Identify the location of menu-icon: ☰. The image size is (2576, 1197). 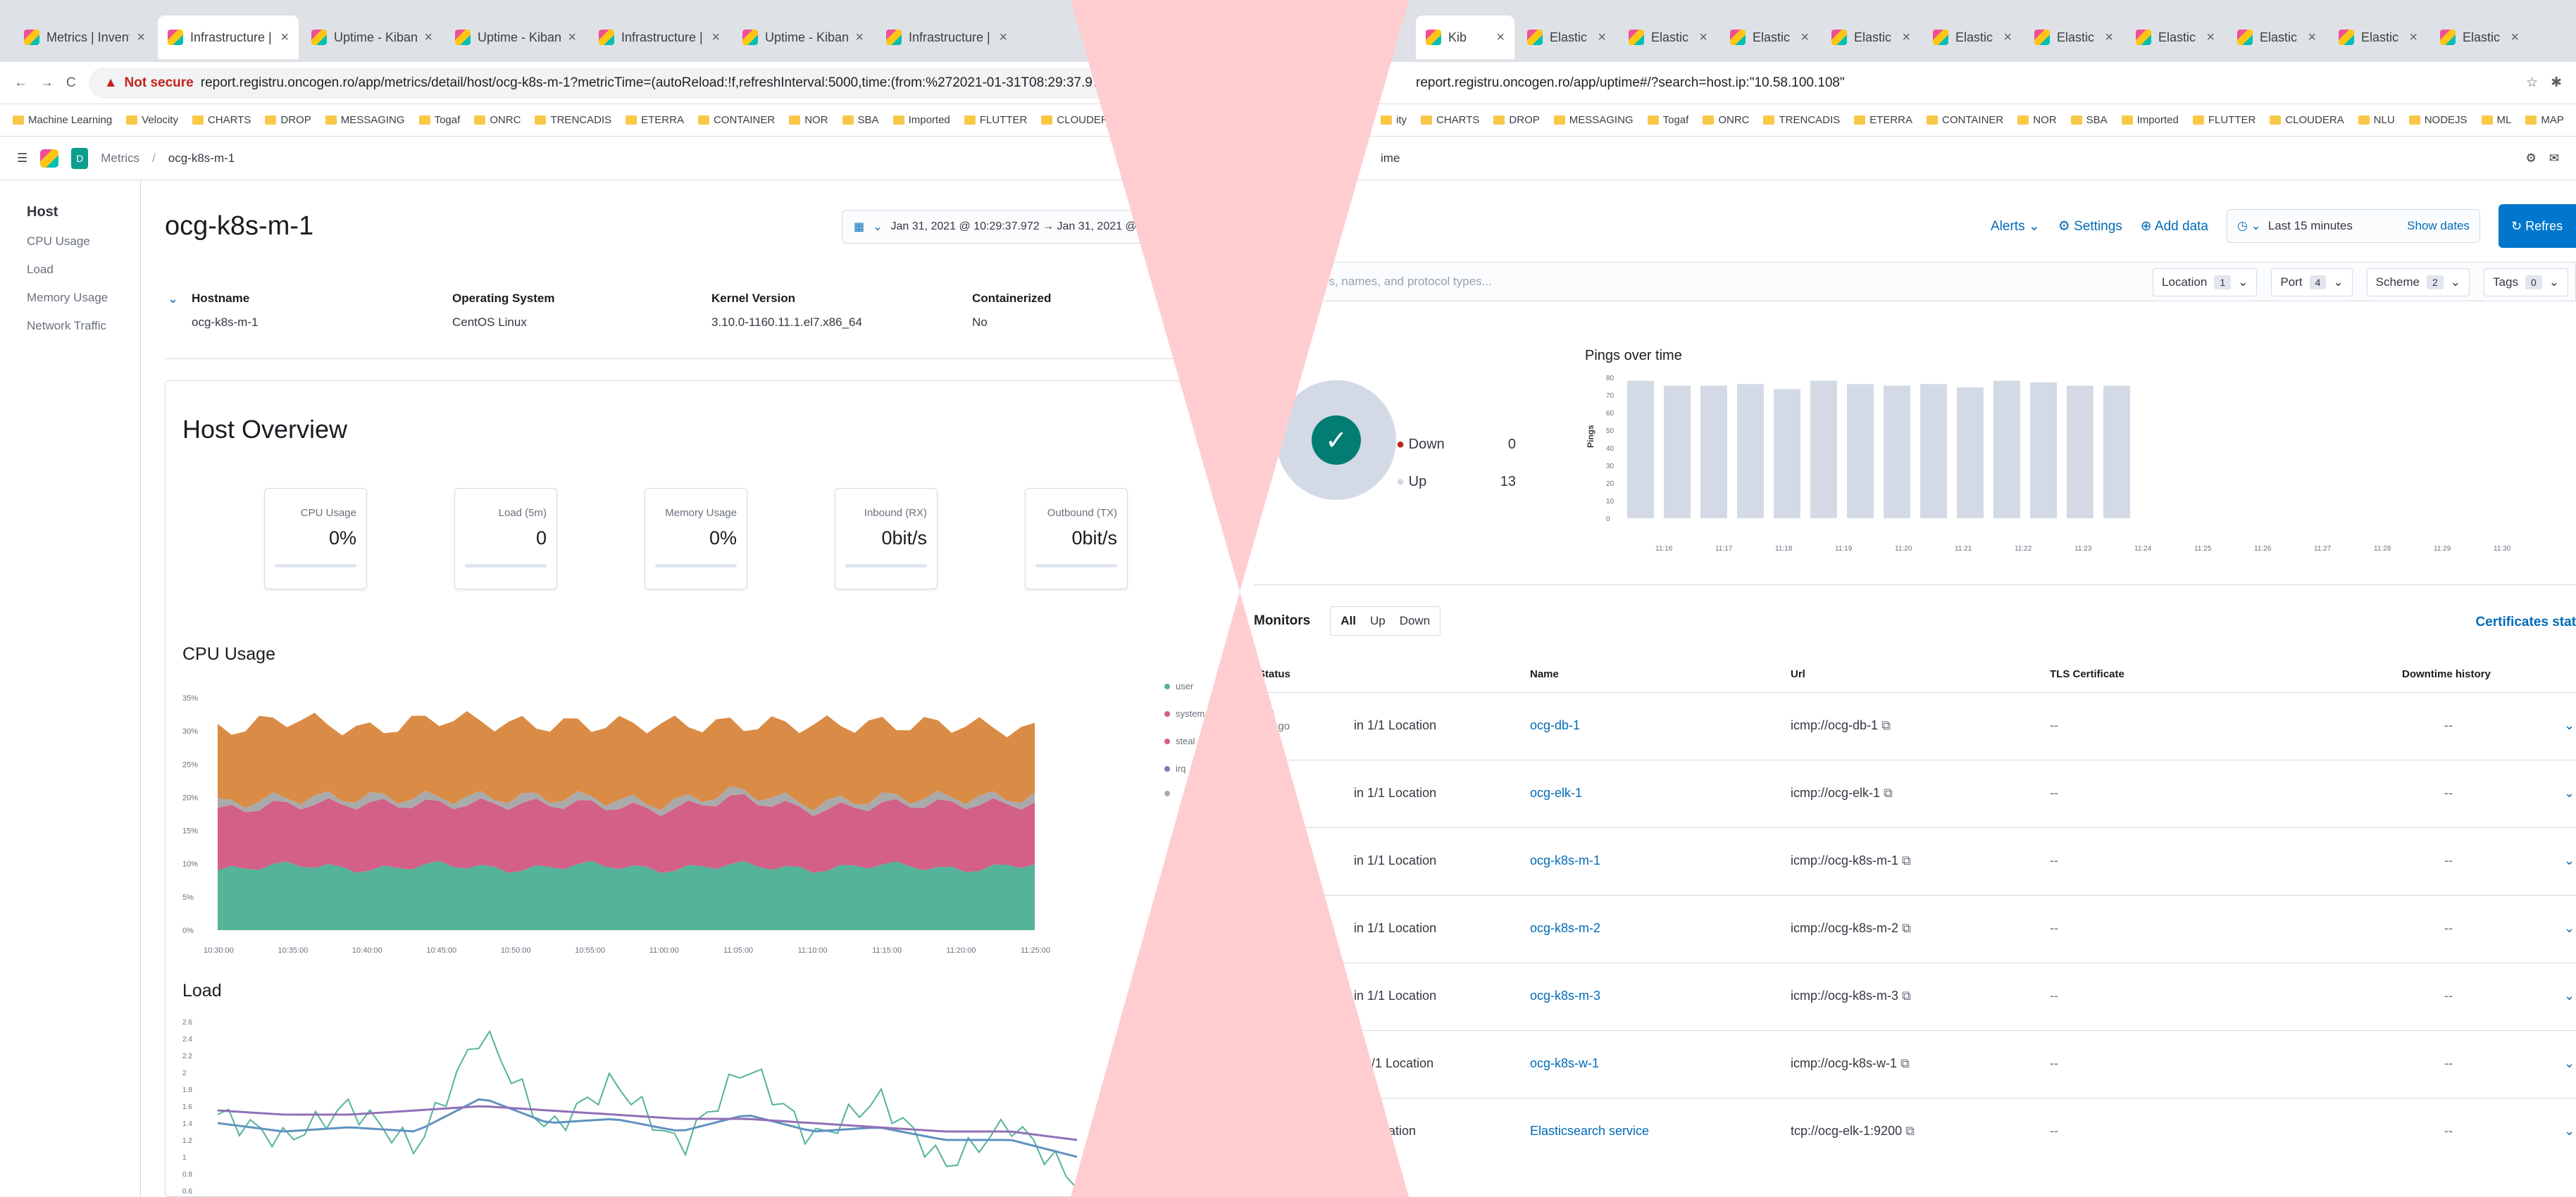
(22, 158).